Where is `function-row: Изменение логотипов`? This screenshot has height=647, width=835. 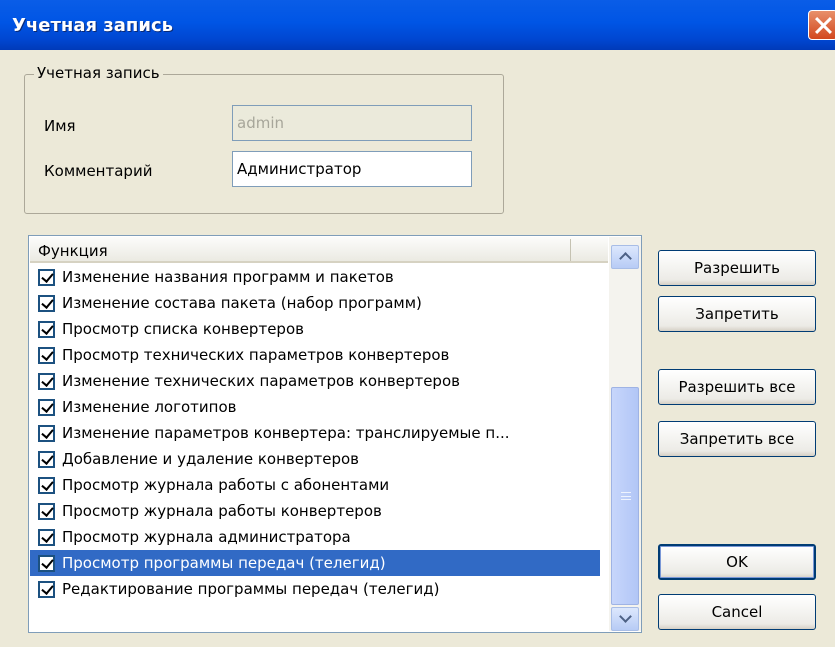
function-row: Изменение логотипов is located at coordinates (315, 407).